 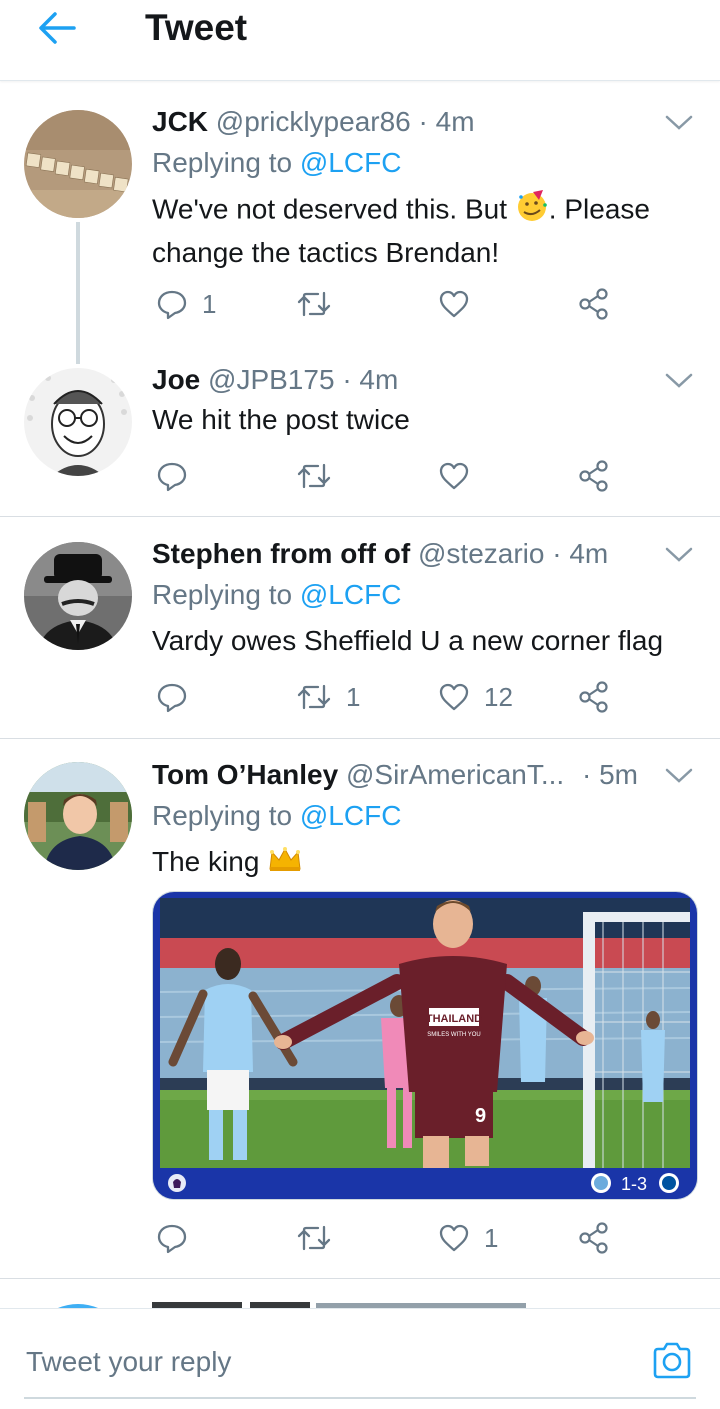 I want to click on tweet-4-meta: Tom O’Hanley @SirAmericanT... · 5m, so click(x=395, y=775).